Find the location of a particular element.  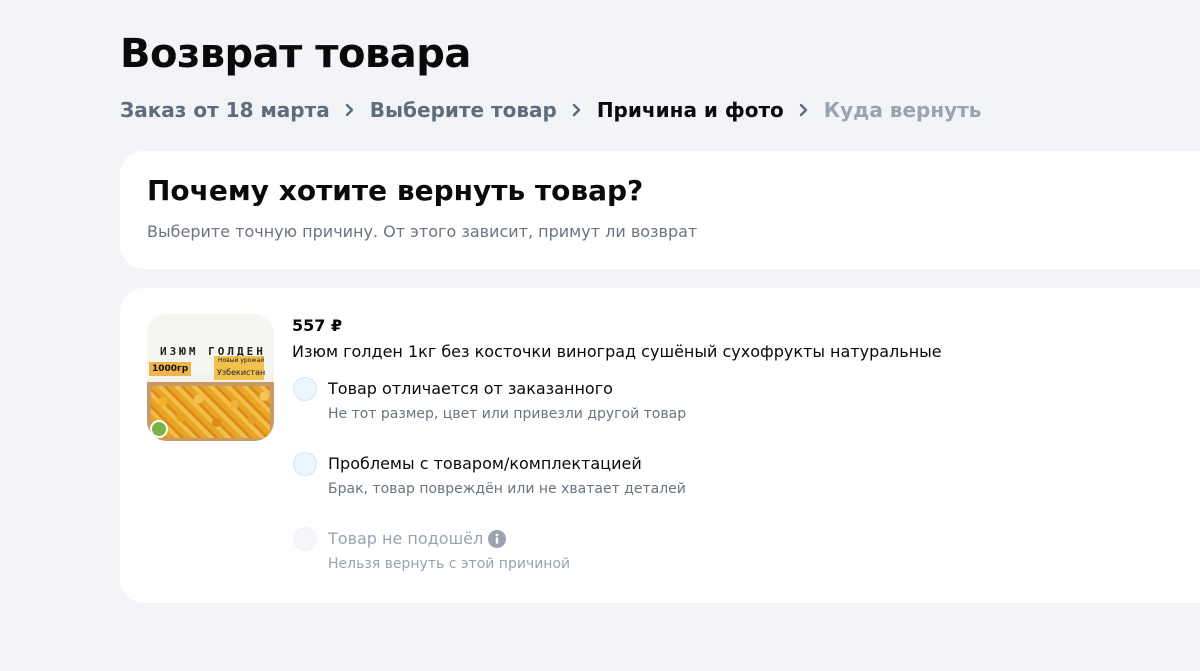

product-image-tag-small: Новый урожай is located at coordinates (241, 360).